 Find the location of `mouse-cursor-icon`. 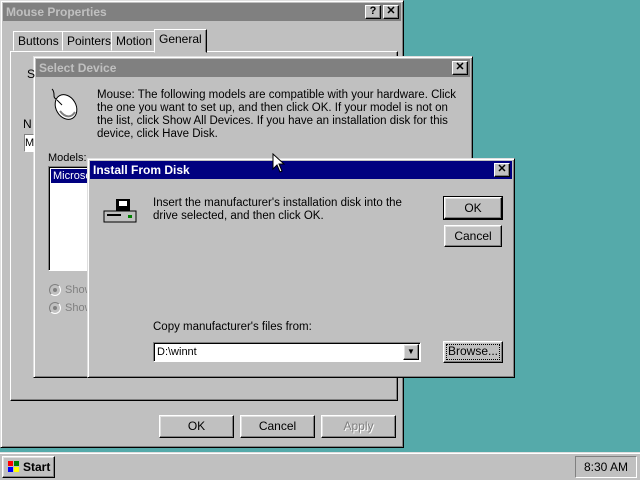

mouse-cursor-icon is located at coordinates (278, 163).